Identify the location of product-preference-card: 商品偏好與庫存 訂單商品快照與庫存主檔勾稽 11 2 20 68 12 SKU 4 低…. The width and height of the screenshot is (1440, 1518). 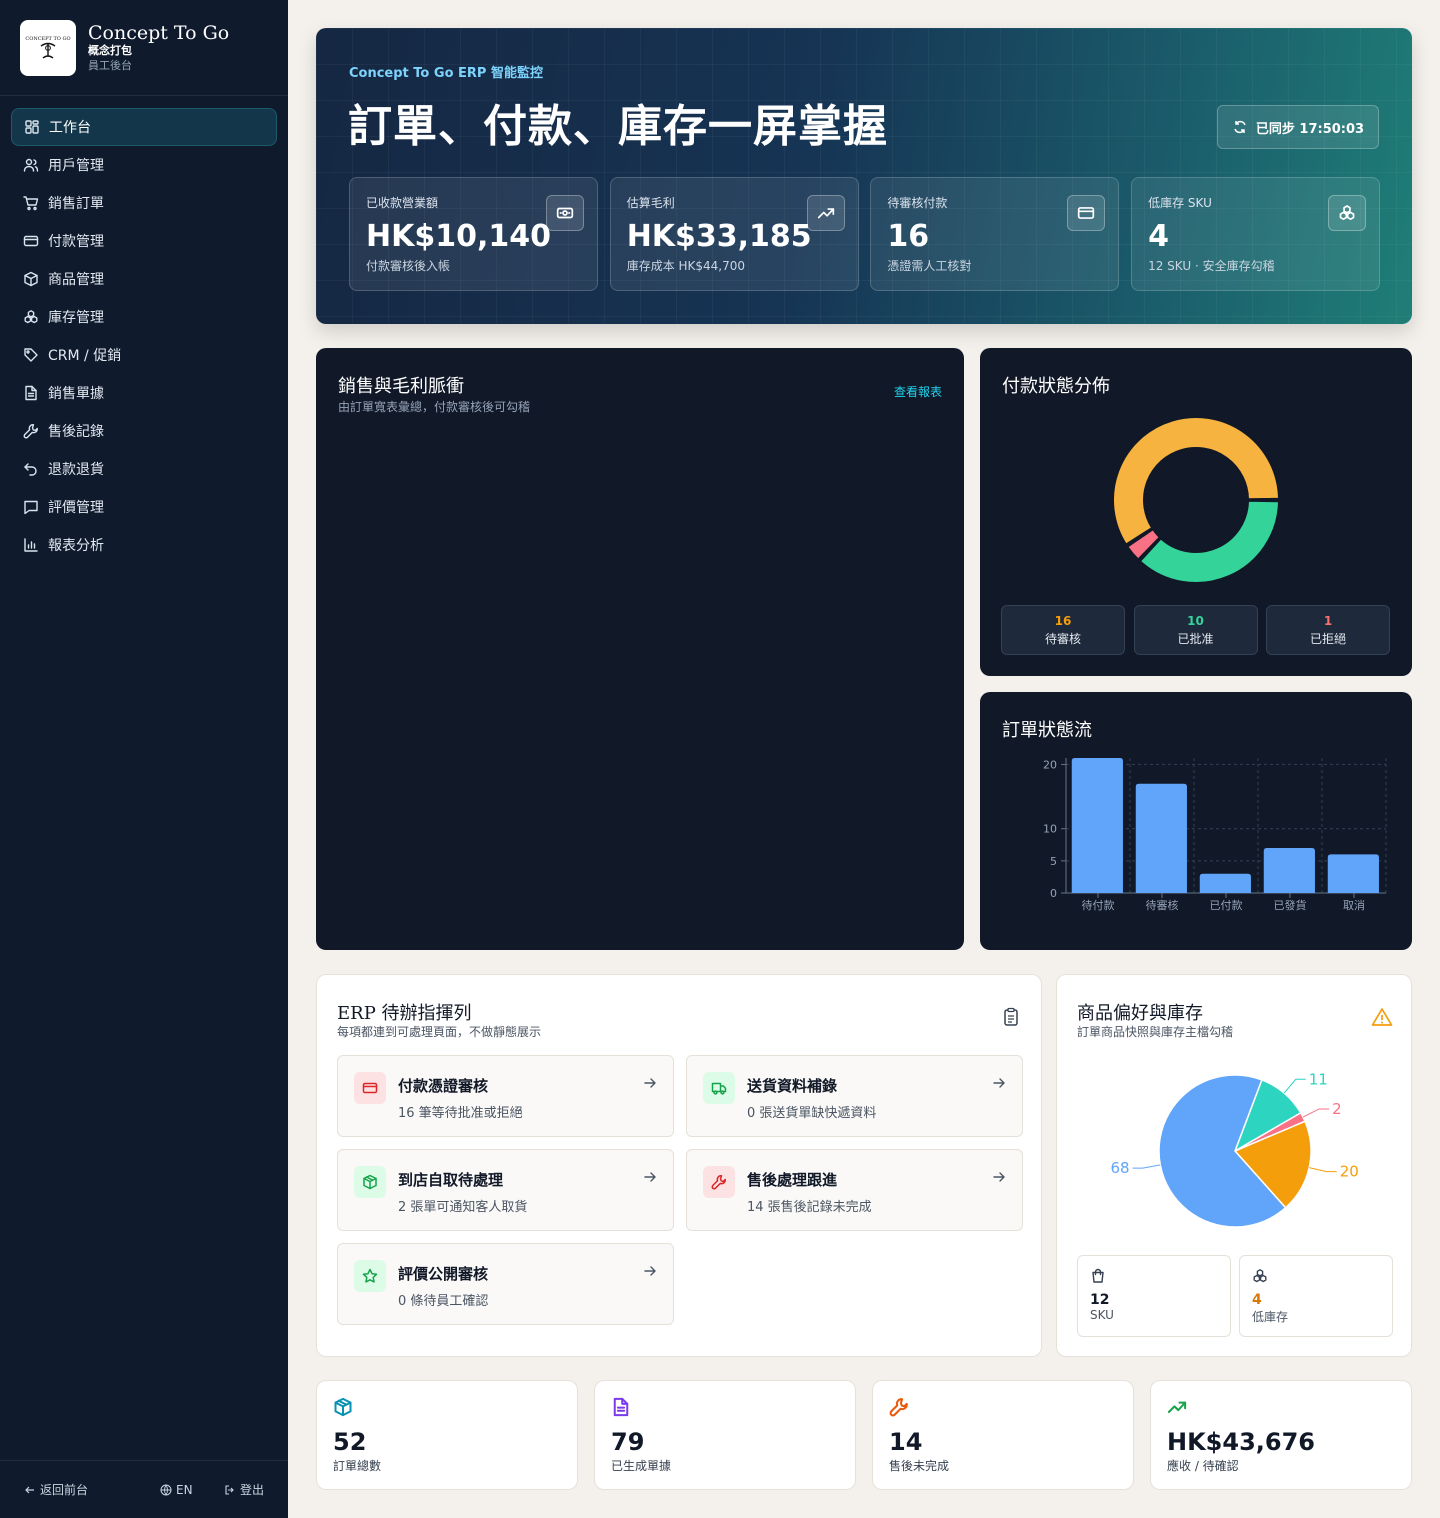
(1234, 1165).